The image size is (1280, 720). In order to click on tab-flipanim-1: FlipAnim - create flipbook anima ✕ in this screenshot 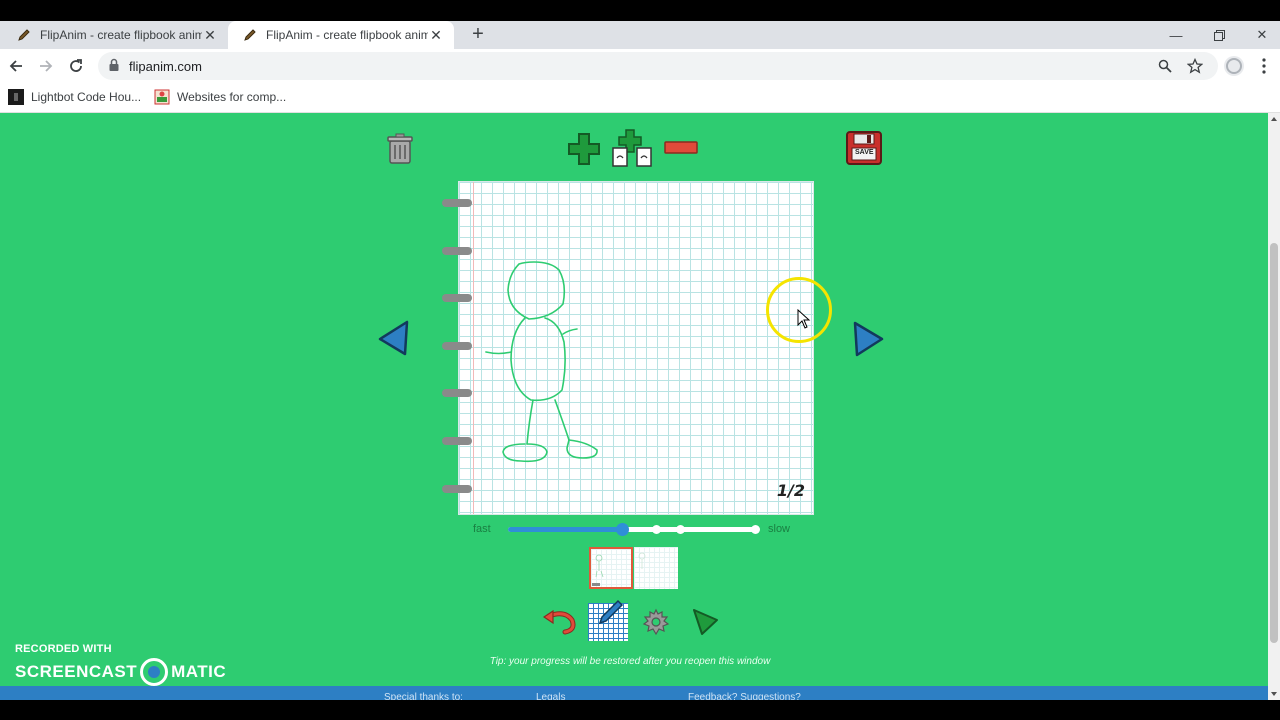, I will do `click(115, 35)`.